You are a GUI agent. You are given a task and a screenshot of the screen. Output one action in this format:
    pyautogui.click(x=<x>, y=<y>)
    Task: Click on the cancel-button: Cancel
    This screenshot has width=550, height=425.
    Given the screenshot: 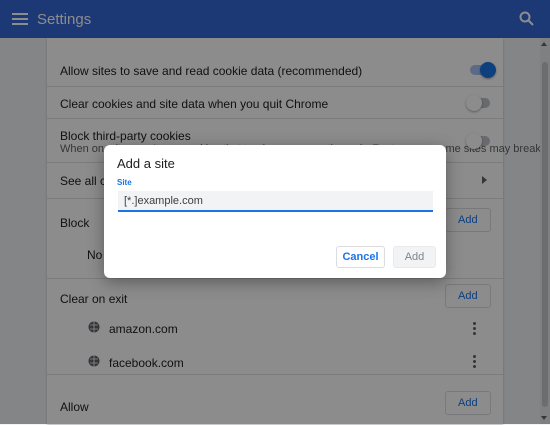 What is the action you would take?
    pyautogui.click(x=360, y=257)
    